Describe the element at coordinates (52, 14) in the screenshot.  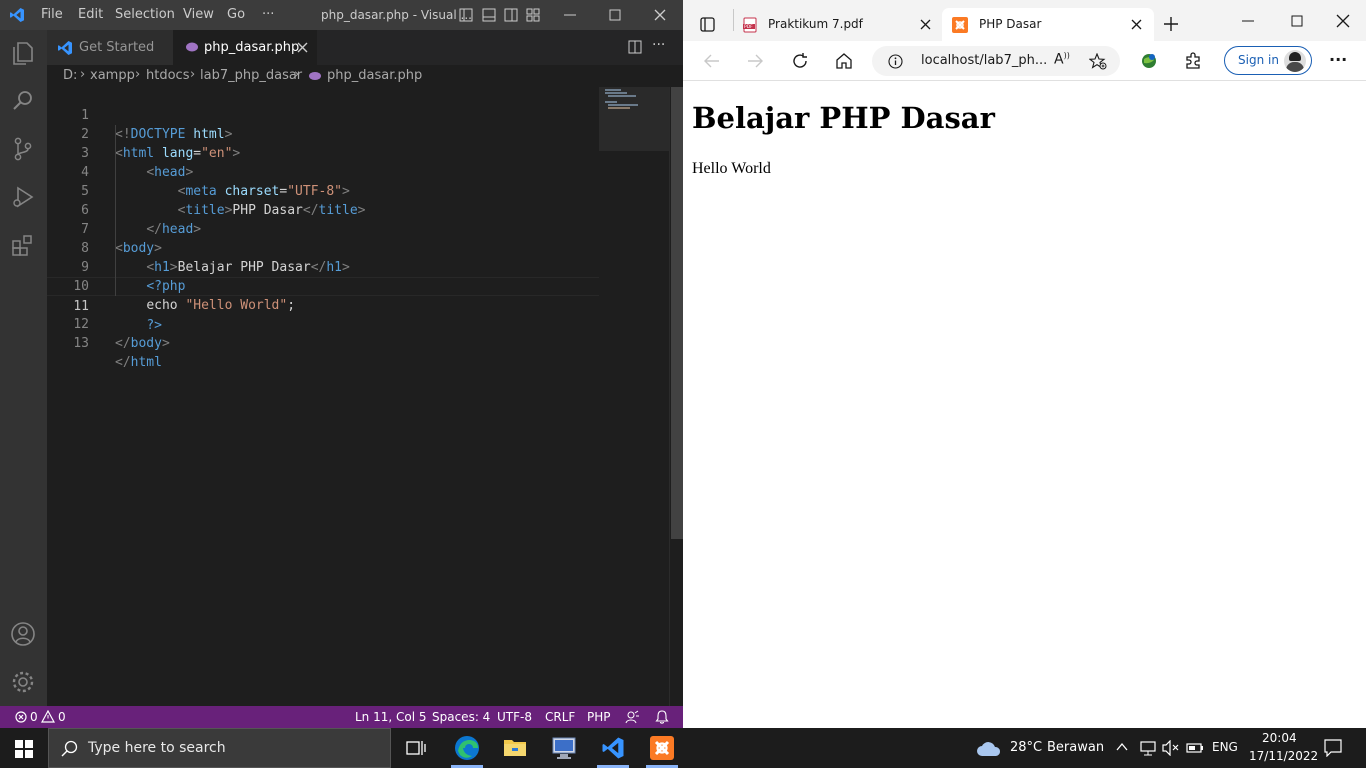
I see `menu-file: File` at that location.